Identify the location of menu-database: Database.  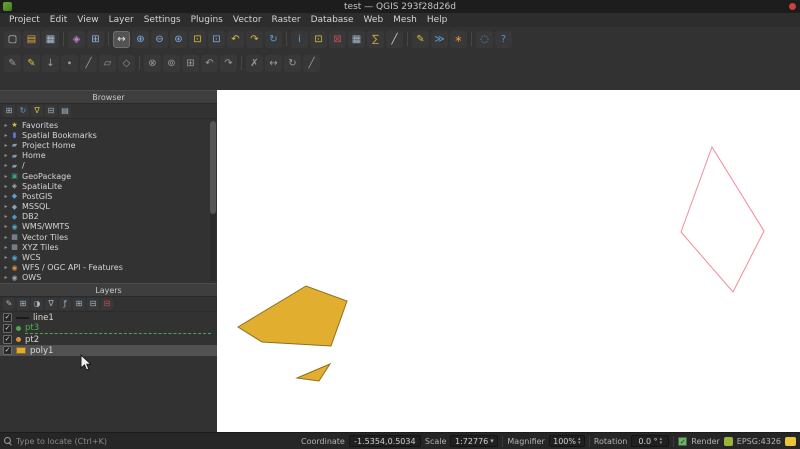
(332, 20).